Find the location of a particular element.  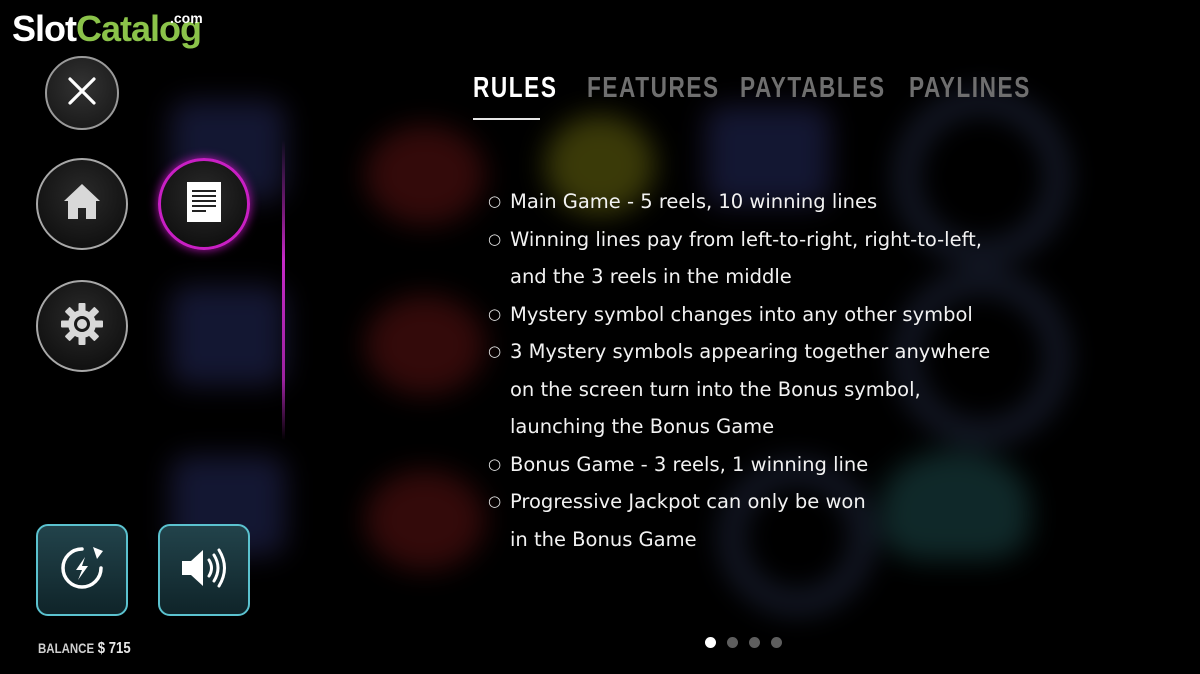

close-icon is located at coordinates (82, 93).